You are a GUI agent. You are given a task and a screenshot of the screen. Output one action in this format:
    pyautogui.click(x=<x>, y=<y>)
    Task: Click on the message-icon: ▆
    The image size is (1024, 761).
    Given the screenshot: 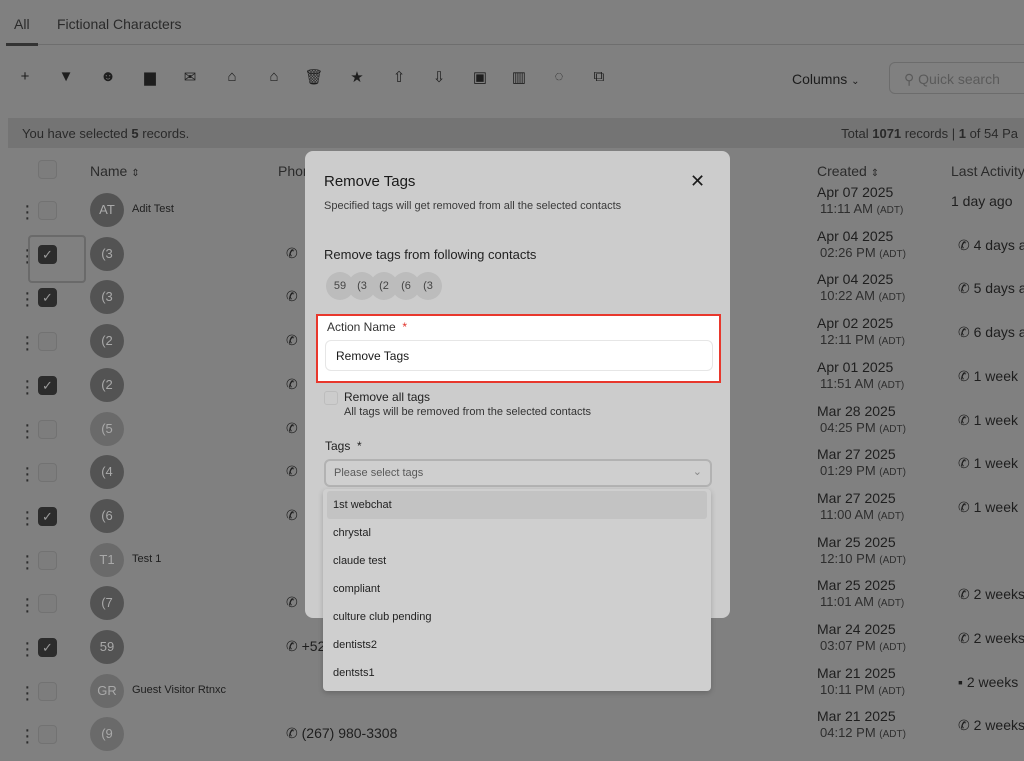 What is the action you would take?
    pyautogui.click(x=150, y=77)
    